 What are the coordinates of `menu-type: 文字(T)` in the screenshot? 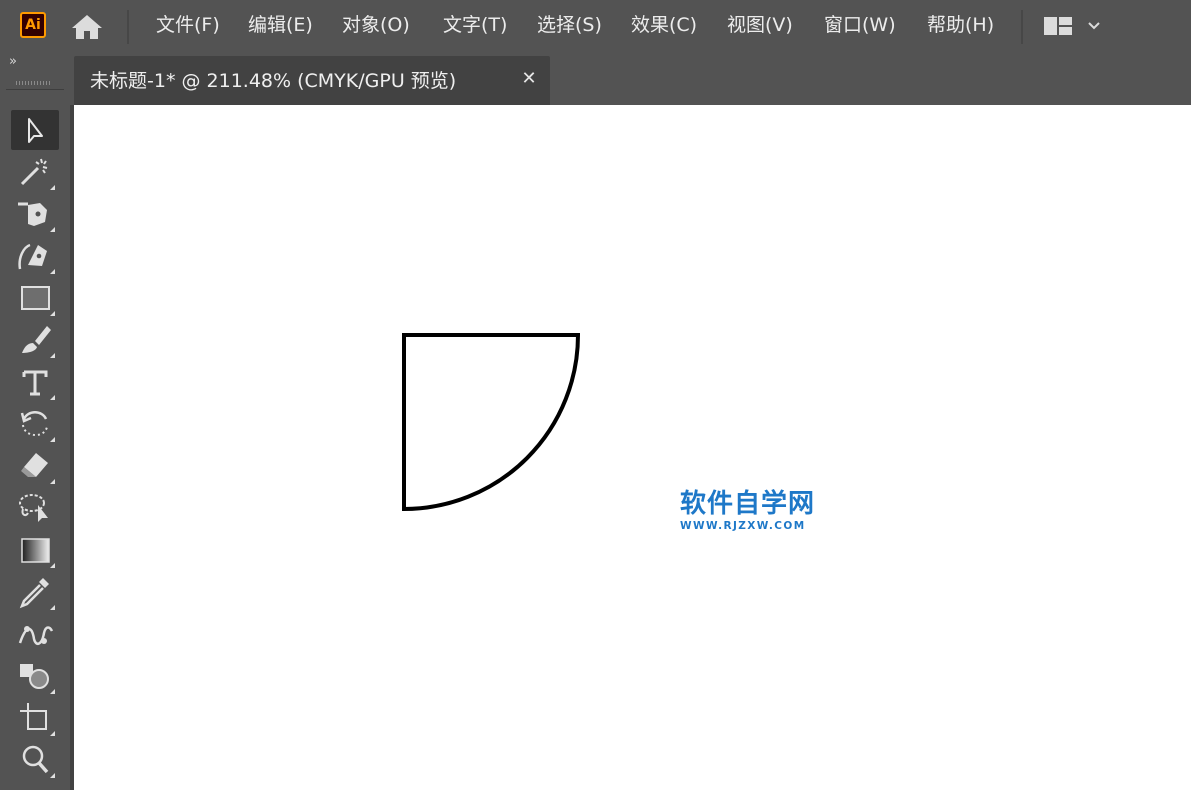 It's located at (475, 25).